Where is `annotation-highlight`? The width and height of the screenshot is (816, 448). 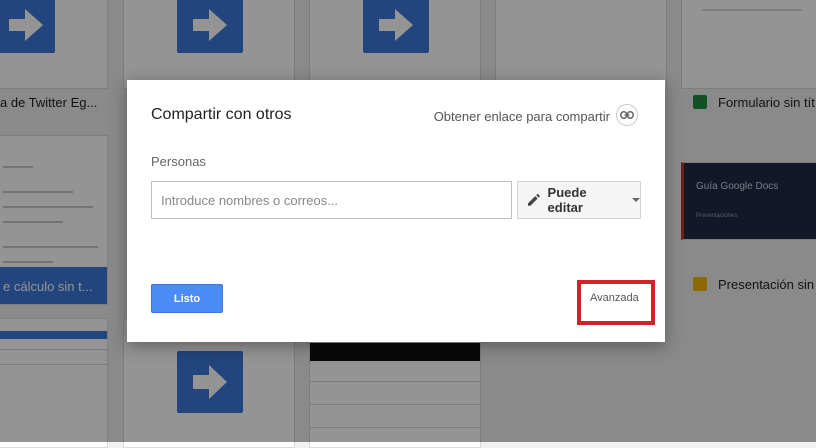 annotation-highlight is located at coordinates (616, 302).